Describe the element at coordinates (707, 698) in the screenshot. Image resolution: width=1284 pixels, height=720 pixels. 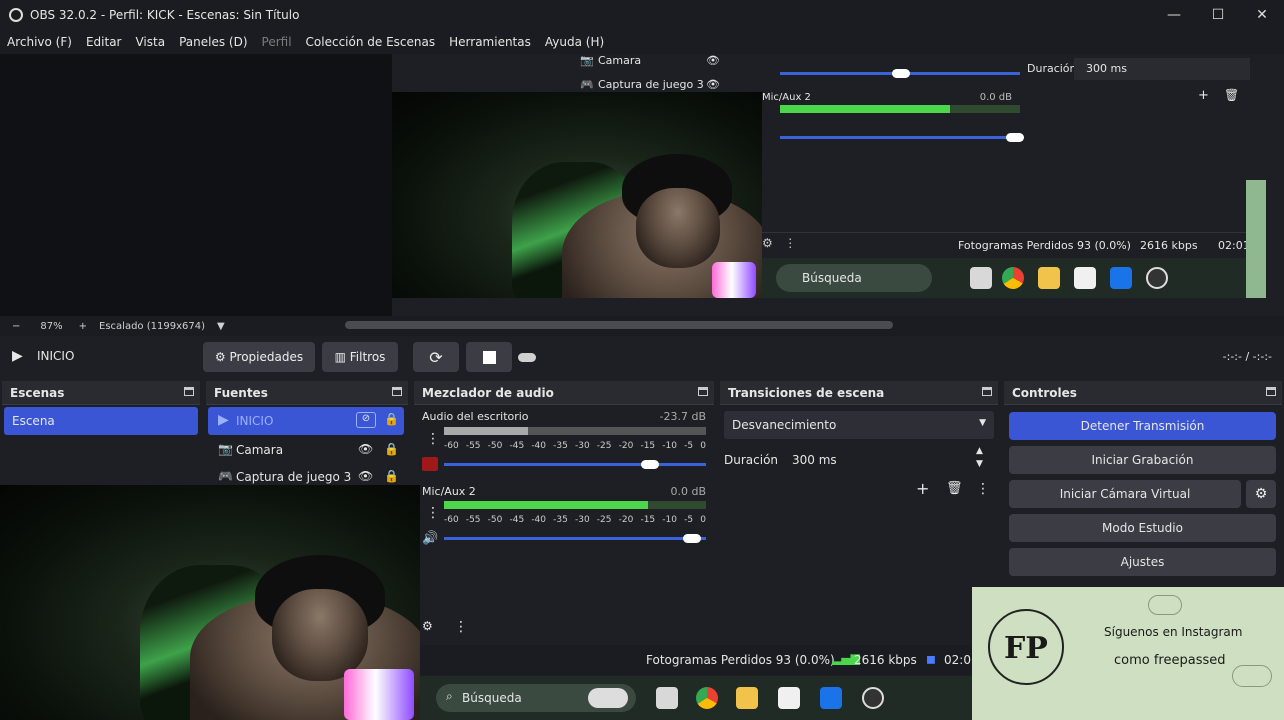
I see `chrome-icon` at that location.